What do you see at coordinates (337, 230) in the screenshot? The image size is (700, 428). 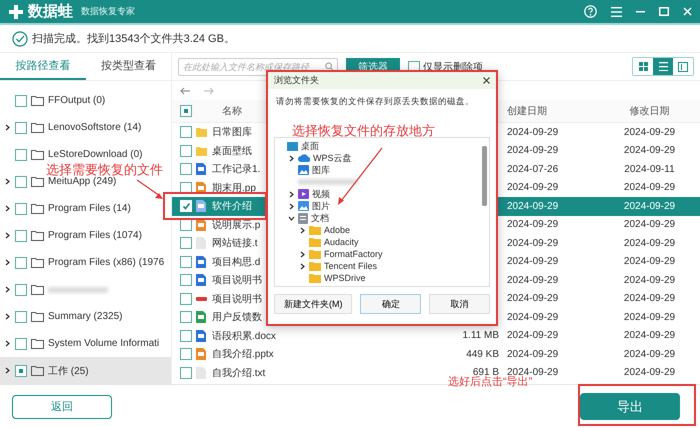 I see `folder-label: Adobe` at bounding box center [337, 230].